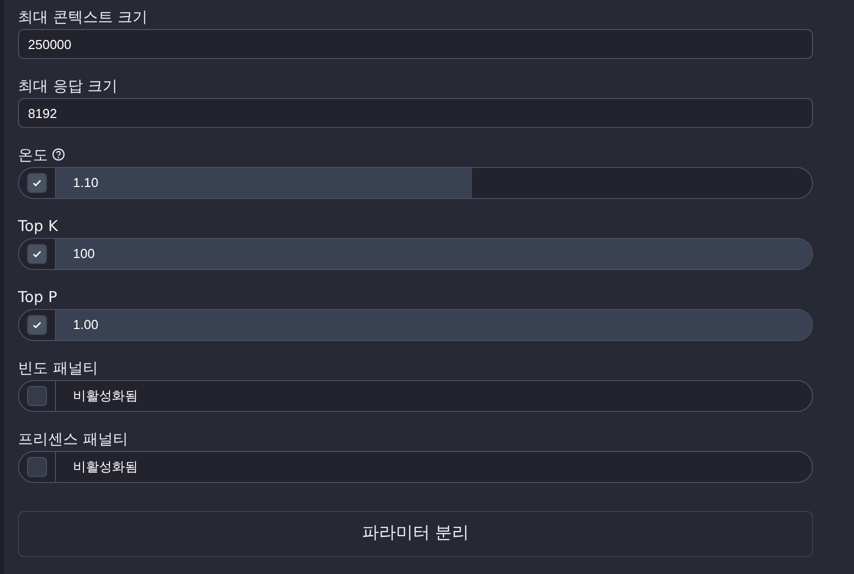 The image size is (854, 574). Describe the element at coordinates (33, 154) in the screenshot. I see `field-label: 온도` at that location.